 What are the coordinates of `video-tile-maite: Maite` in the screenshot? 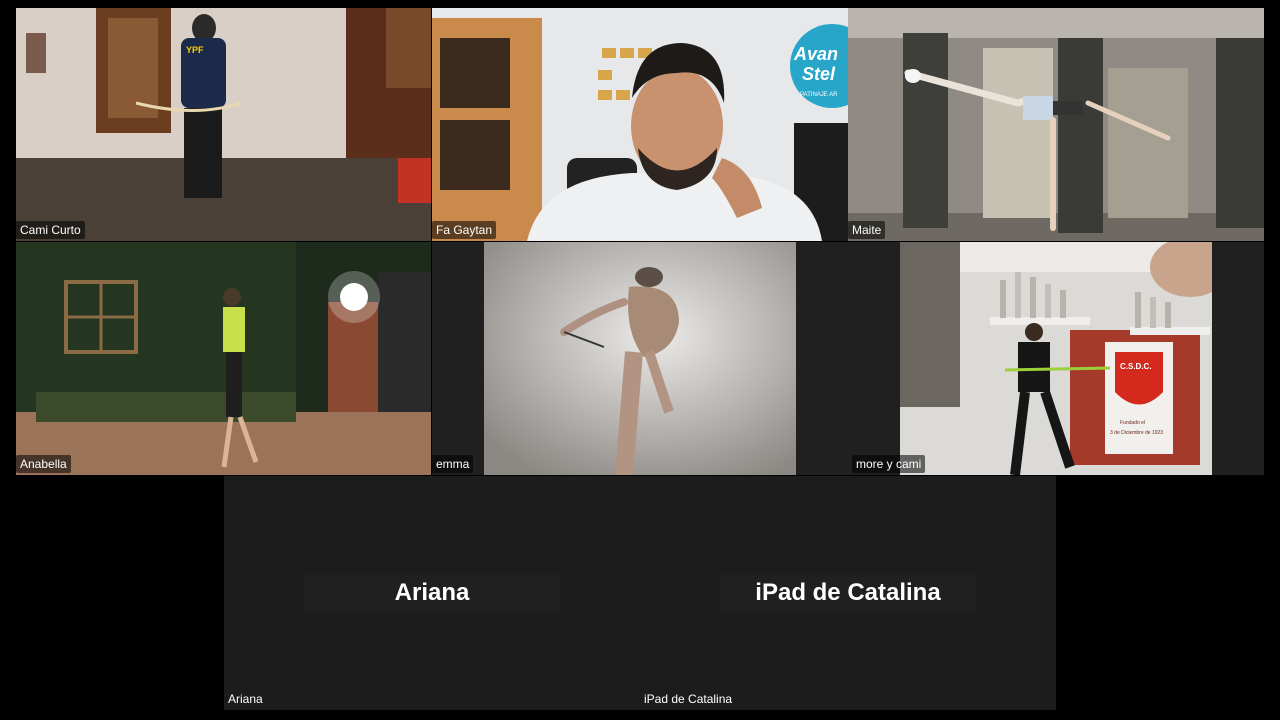 It's located at (1056, 124).